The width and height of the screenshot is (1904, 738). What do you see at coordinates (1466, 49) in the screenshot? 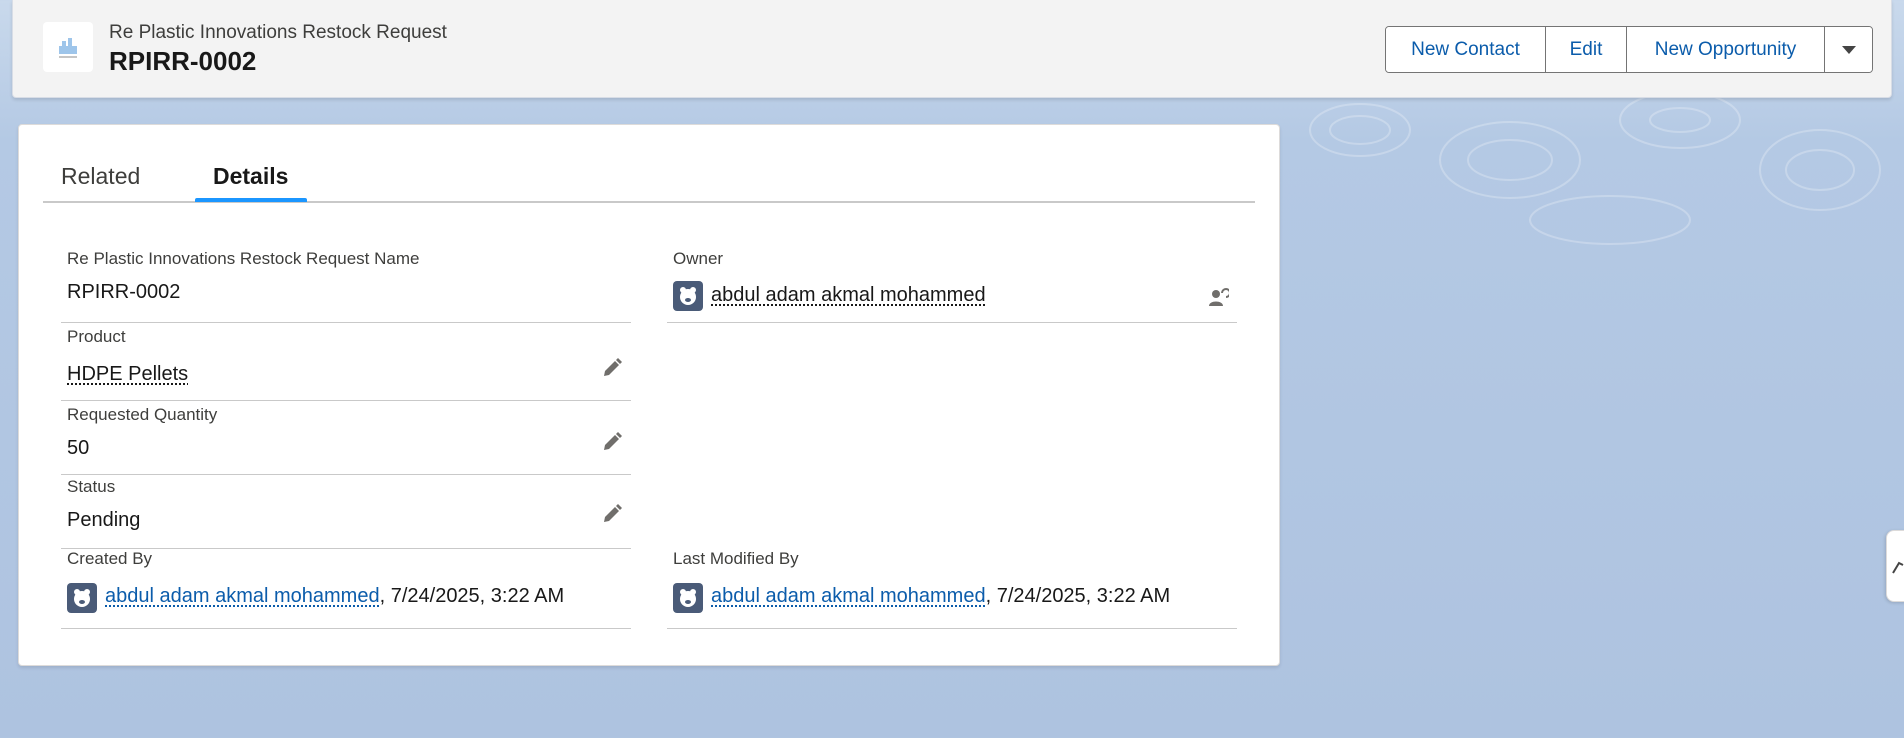
I see `new-contact-button: New Contact` at bounding box center [1466, 49].